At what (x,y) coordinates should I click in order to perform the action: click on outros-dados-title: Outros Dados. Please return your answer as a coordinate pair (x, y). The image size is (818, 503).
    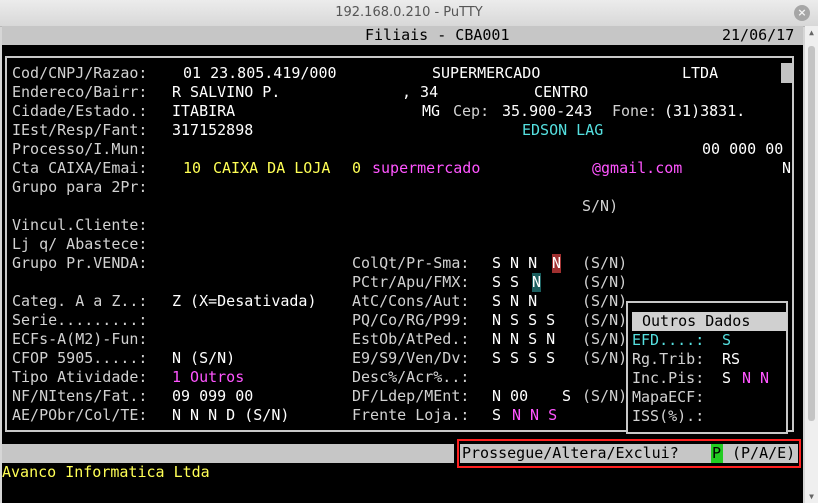
    Looking at the image, I should click on (696, 321).